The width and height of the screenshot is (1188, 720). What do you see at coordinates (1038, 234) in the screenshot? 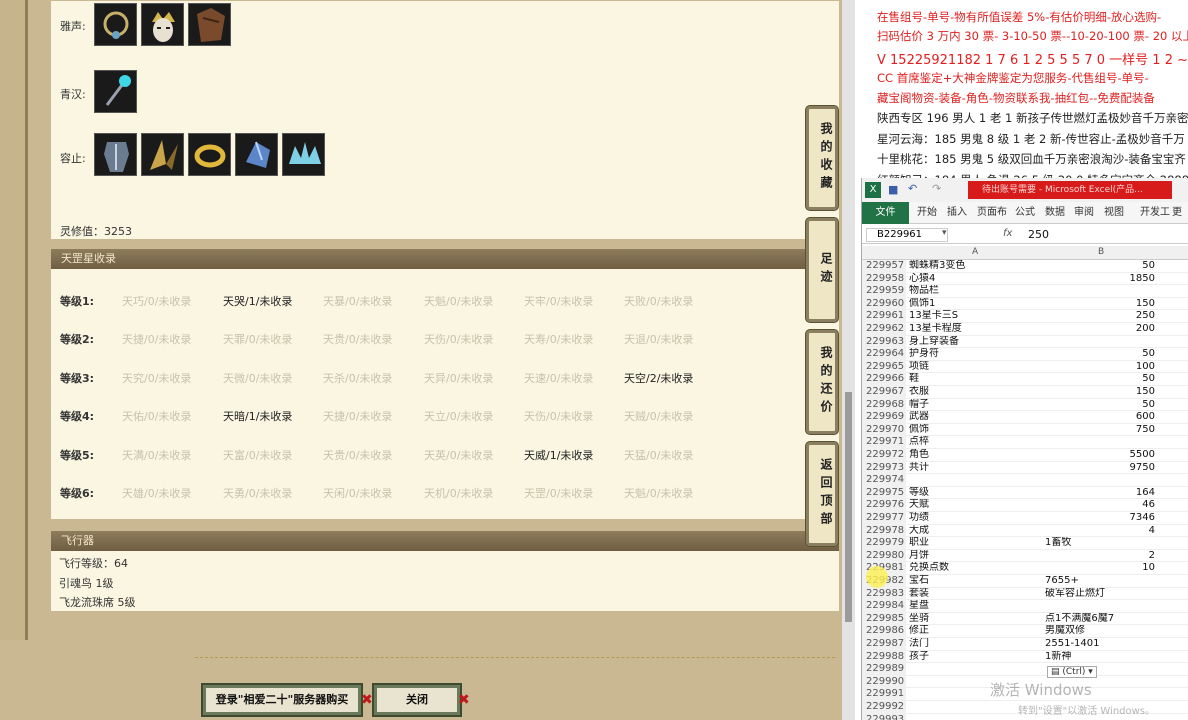
I see `formula-value: 250` at bounding box center [1038, 234].